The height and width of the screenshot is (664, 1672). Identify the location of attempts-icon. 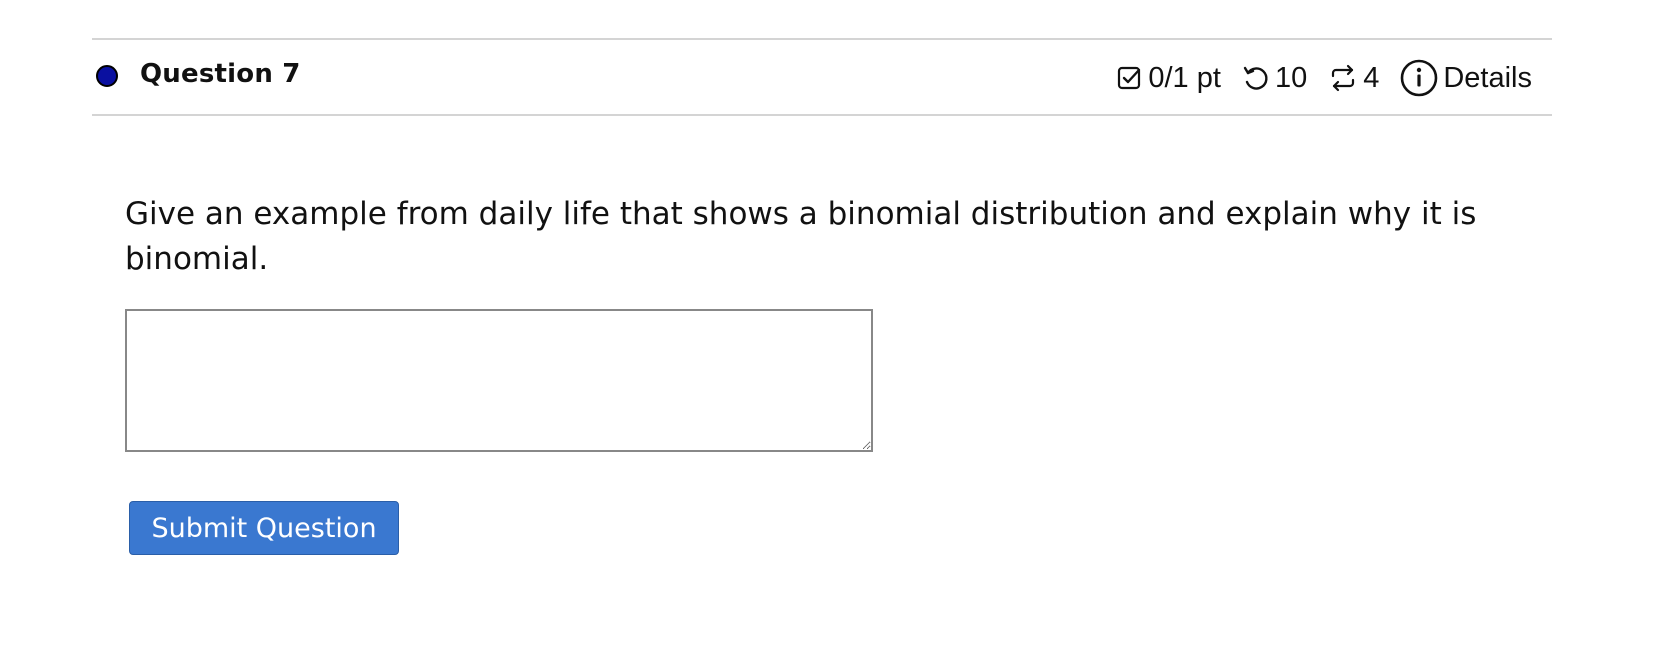
(1345, 78).